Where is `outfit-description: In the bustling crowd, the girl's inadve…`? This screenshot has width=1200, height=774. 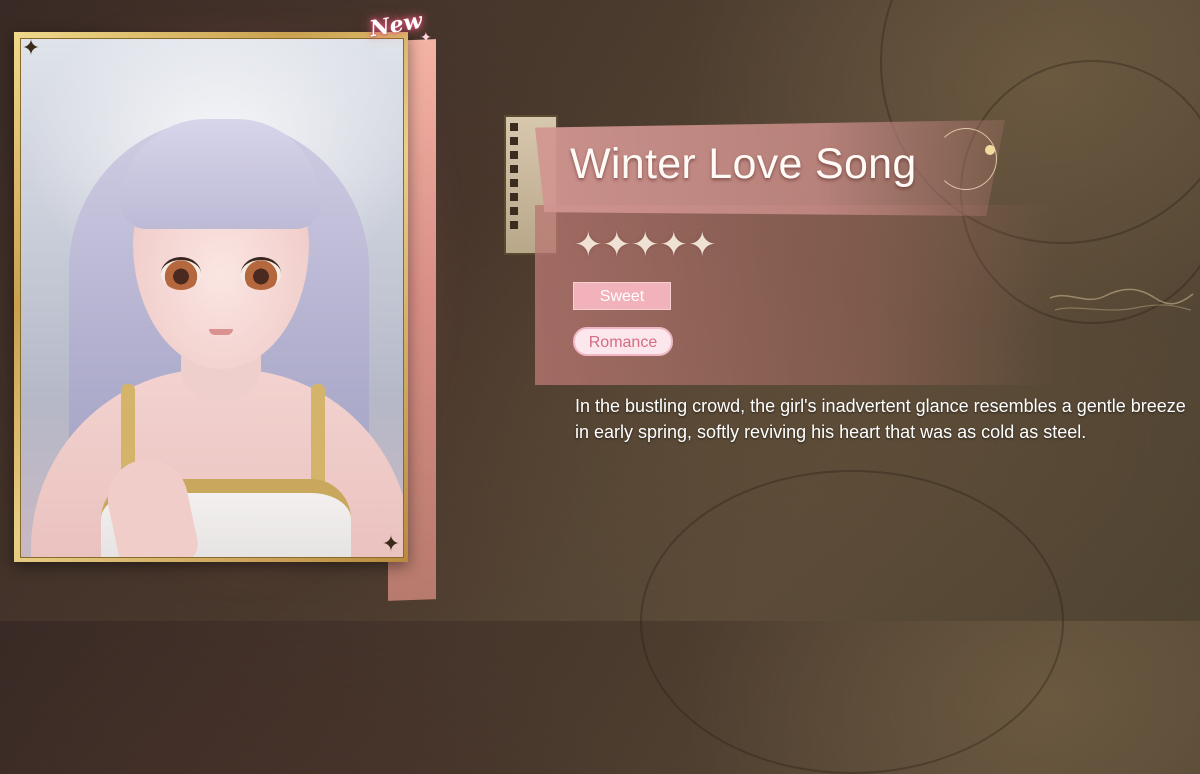
outfit-description: In the bustling crowd, the girl's inadve… is located at coordinates (880, 419).